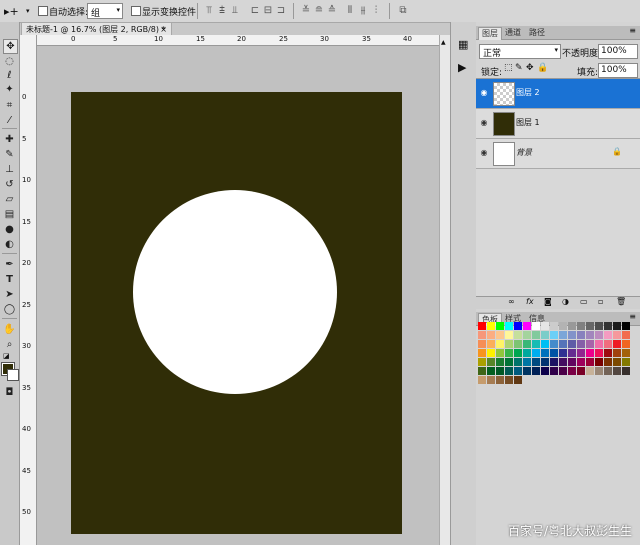 Image resolution: width=640 pixels, height=545 pixels. I want to click on distribute-vcenter-icon: ≘, so click(319, 11).